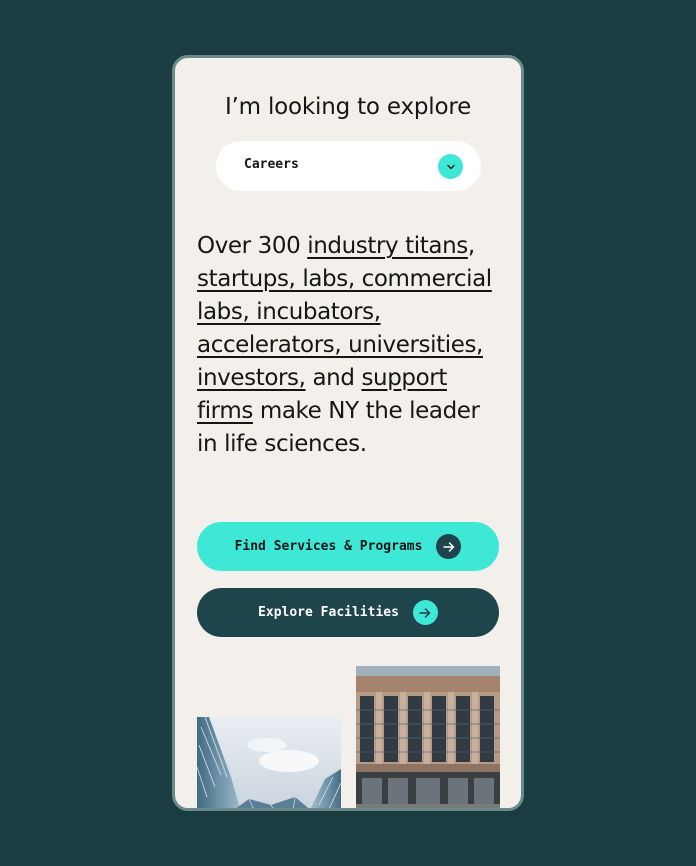  I want to click on brick-building-photo, so click(428, 737).